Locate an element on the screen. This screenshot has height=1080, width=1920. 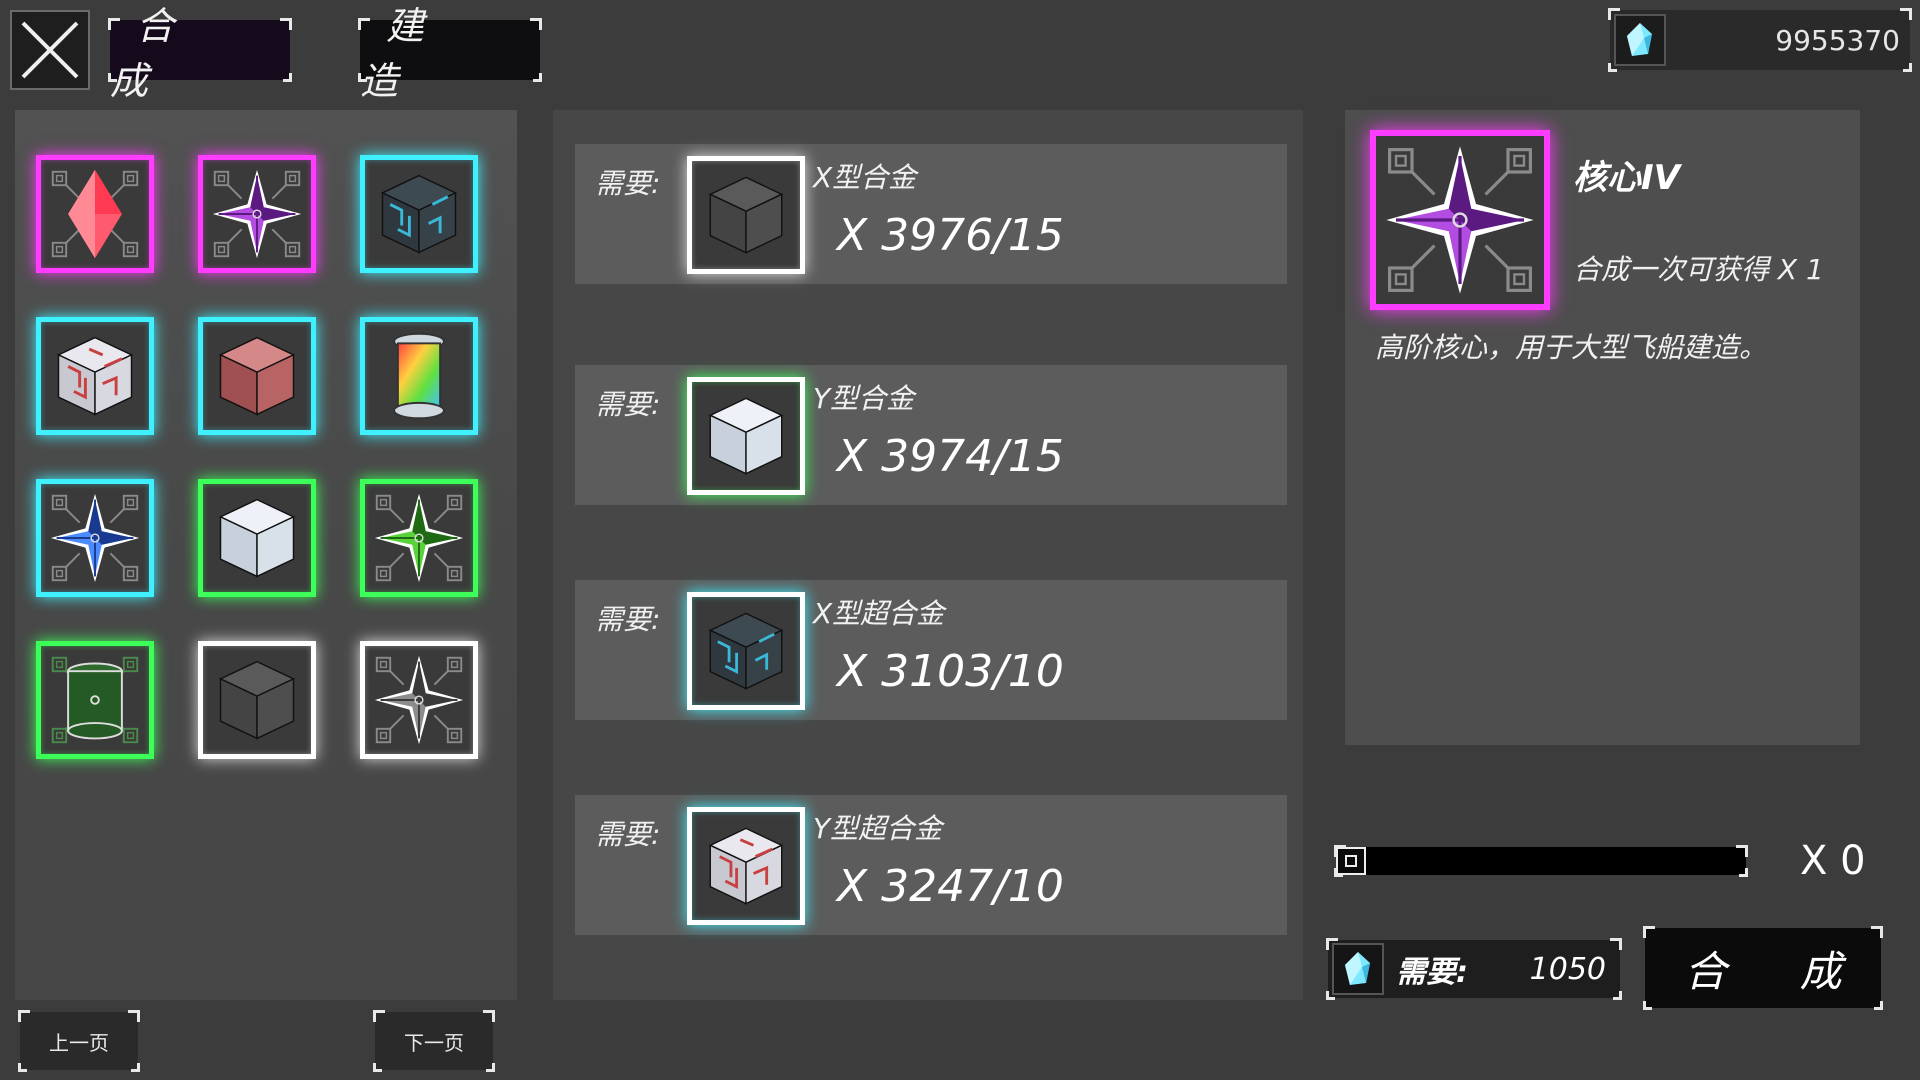
green-core-icon is located at coordinates (419, 538).